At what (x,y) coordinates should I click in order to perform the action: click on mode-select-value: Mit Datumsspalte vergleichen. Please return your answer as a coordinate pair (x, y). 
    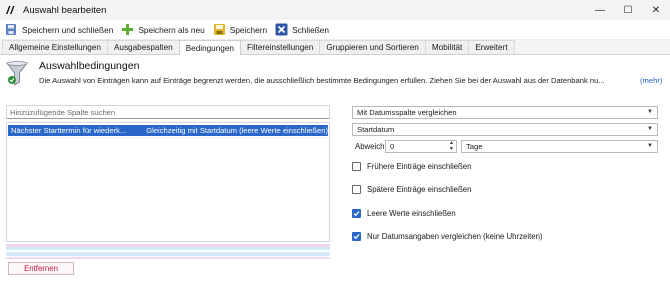
    Looking at the image, I should click on (407, 112).